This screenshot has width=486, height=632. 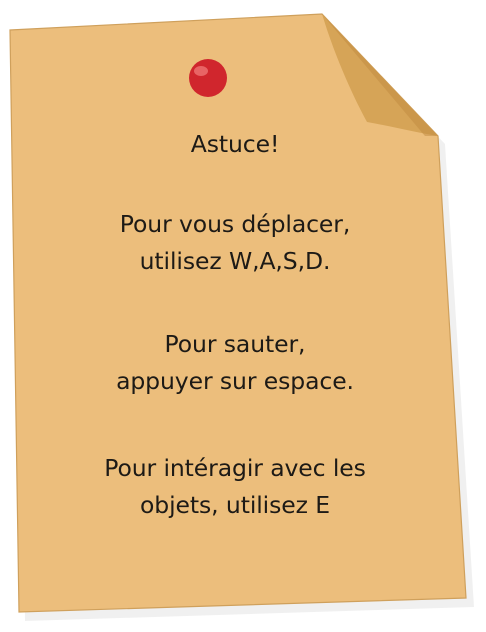 I want to click on pushpin-highlight, so click(x=201, y=71).